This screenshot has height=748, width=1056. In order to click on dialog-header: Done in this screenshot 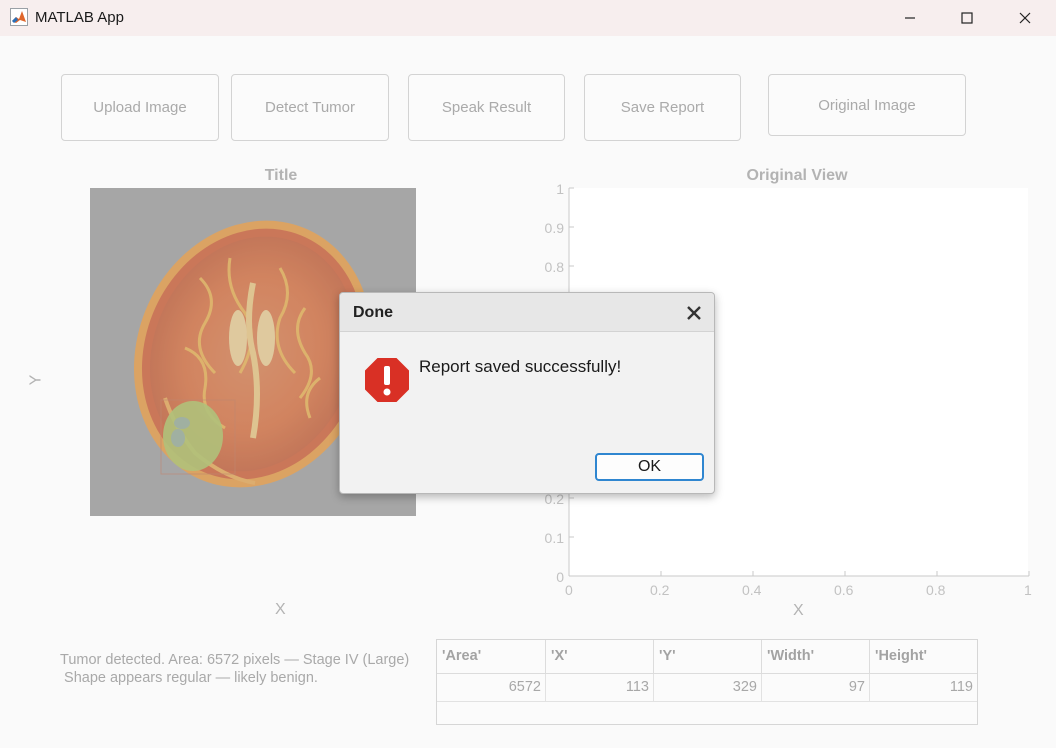, I will do `click(527, 312)`.